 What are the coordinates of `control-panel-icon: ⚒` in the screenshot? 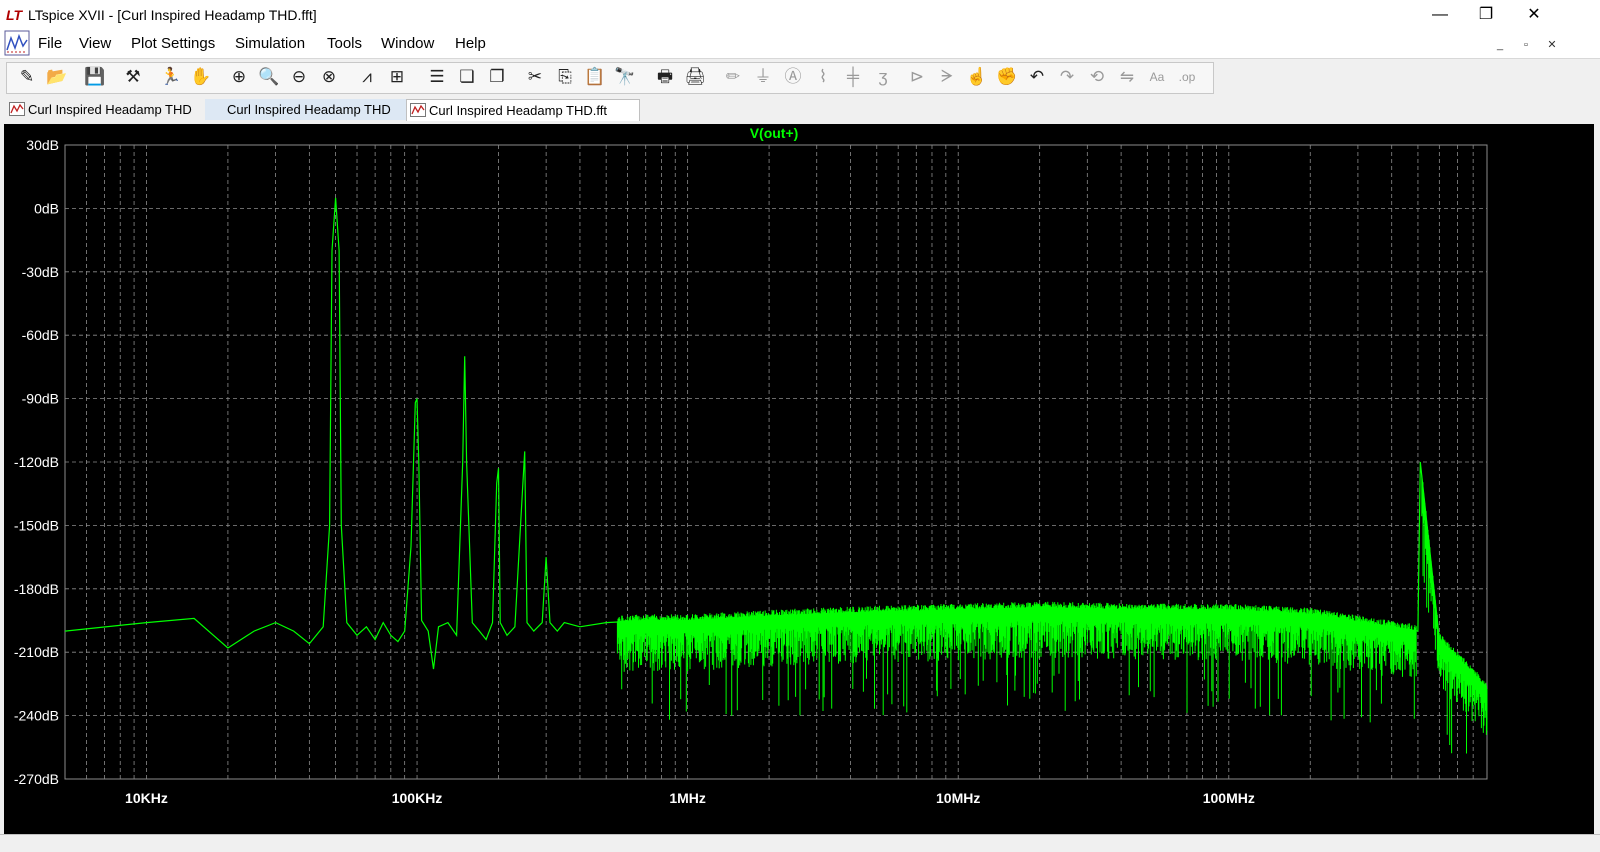 It's located at (133, 77).